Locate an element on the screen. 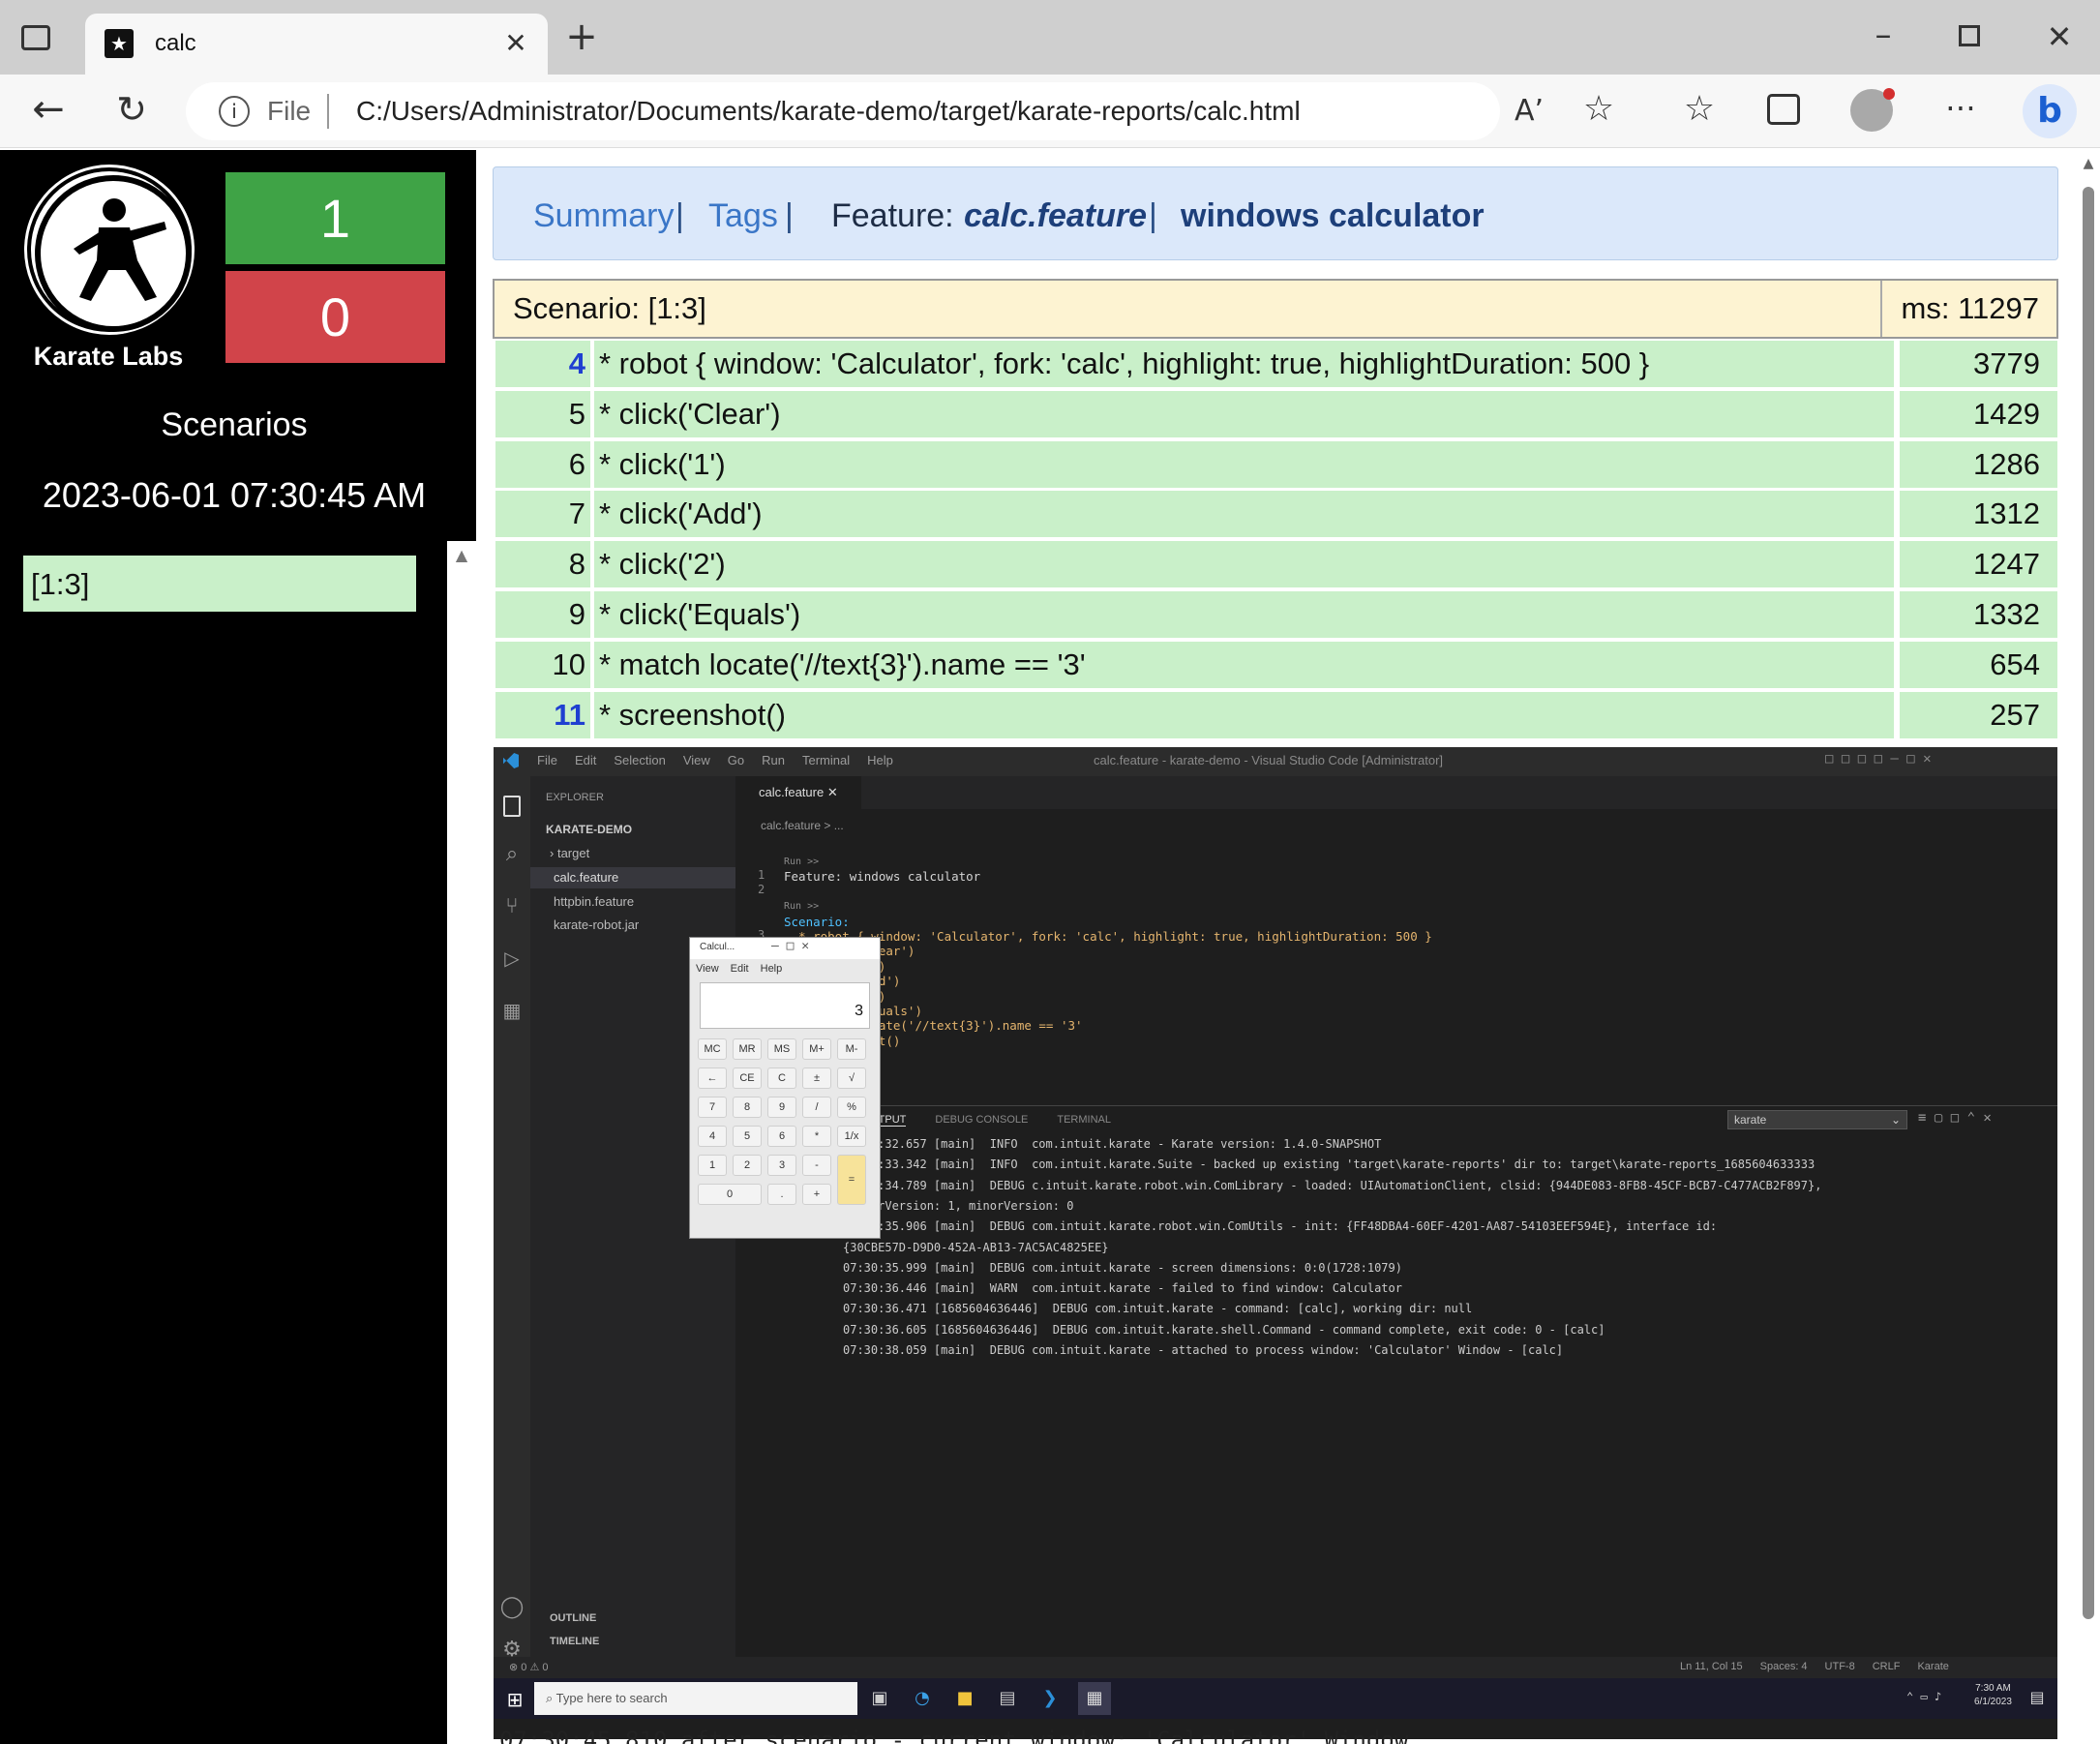 This screenshot has width=2100, height=1744. file-item-robot-jar: karate-robot.jar is located at coordinates (597, 924).